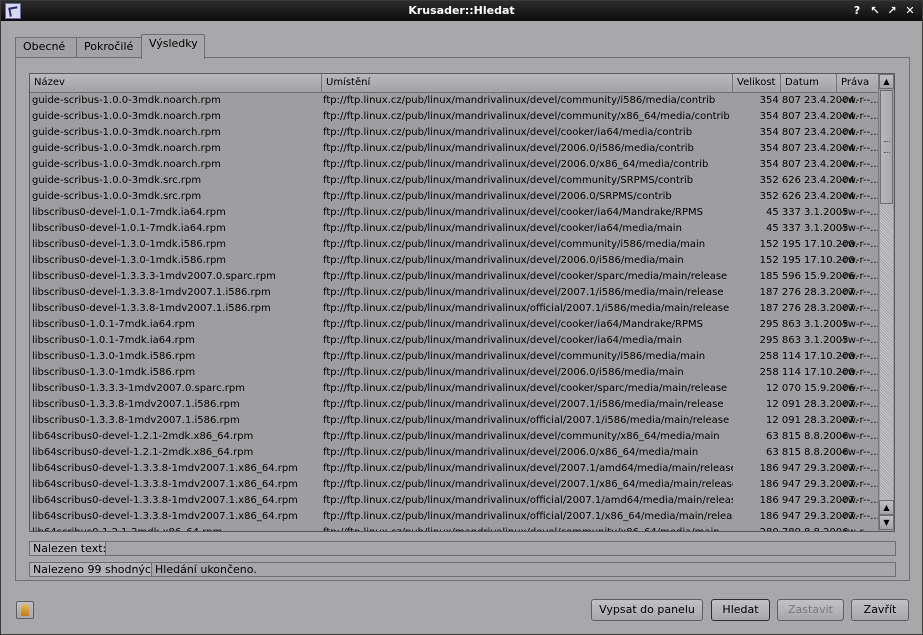  I want to click on cell-name: libscribus0-devel-1.0.1-7mdk.ia64.rpm, so click(129, 228).